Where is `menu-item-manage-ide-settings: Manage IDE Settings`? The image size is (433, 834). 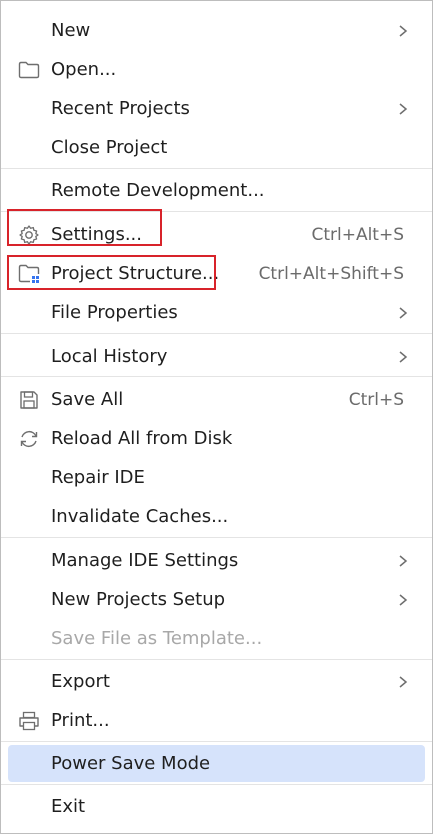 menu-item-manage-ide-settings: Manage IDE Settings is located at coordinates (216, 560).